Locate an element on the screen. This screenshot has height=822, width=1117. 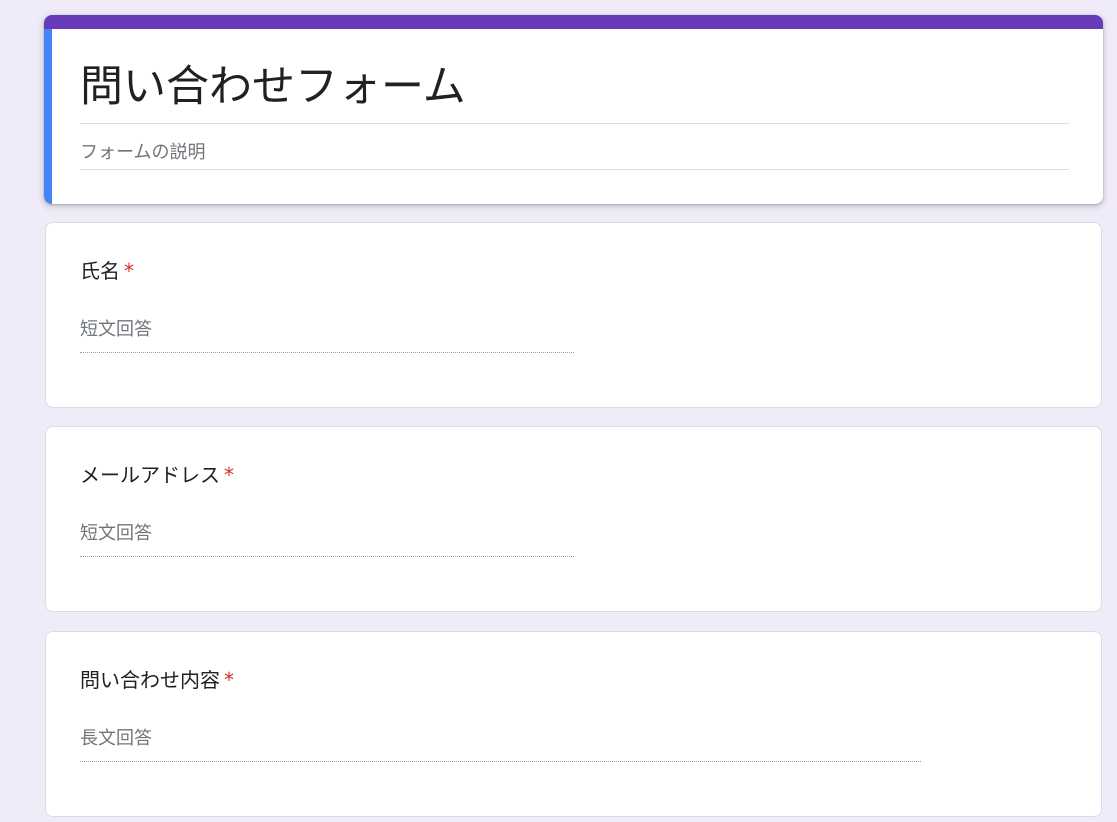
question-title: 問い合わせ内容 * is located at coordinates (157, 680).